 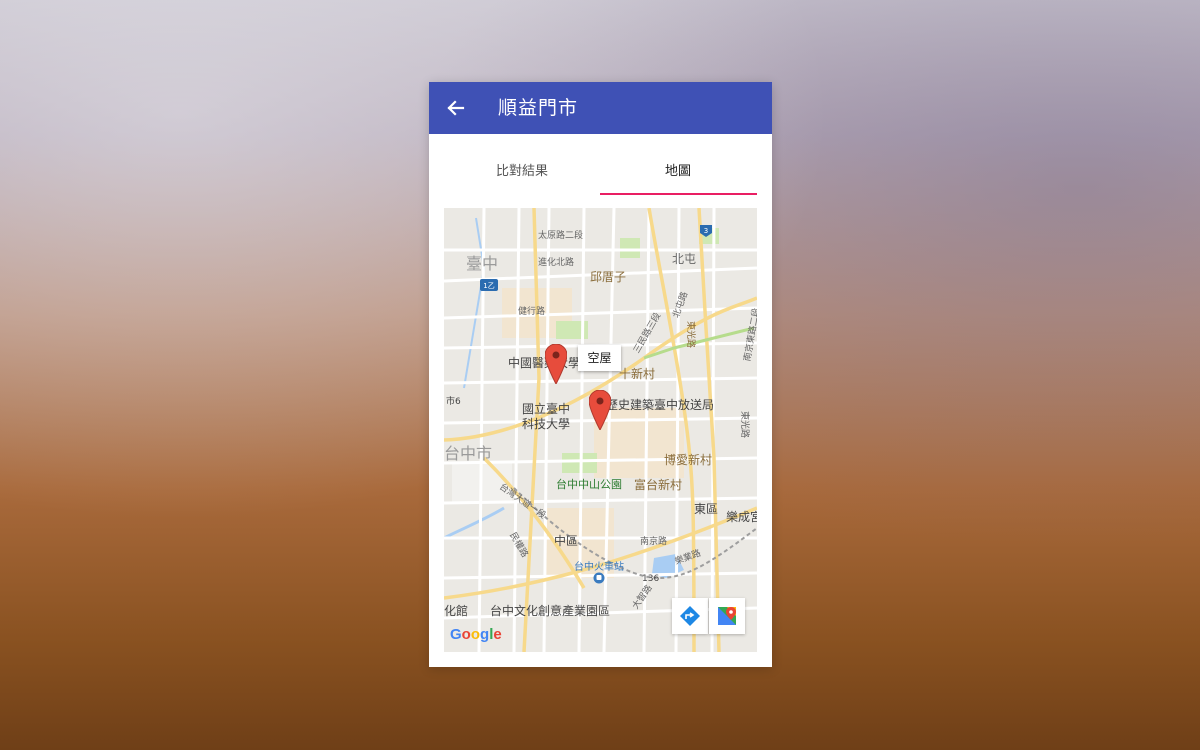 I want to click on map-label-shixincun: 十新村, so click(x=637, y=374).